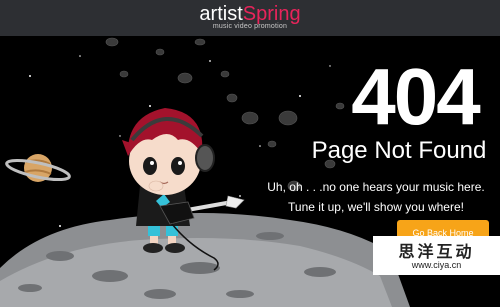  What do you see at coordinates (250, 26) in the screenshot?
I see `logo-tagline: music video promotion` at bounding box center [250, 26].